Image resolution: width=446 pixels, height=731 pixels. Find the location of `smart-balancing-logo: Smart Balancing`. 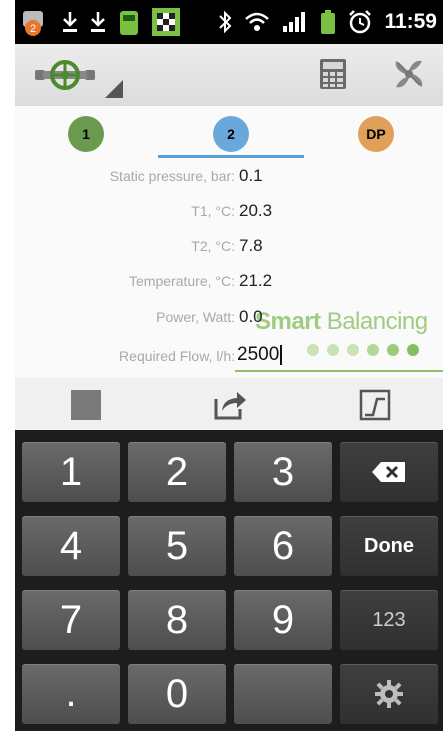

smart-balancing-logo: Smart Balancing is located at coordinates (341, 322).